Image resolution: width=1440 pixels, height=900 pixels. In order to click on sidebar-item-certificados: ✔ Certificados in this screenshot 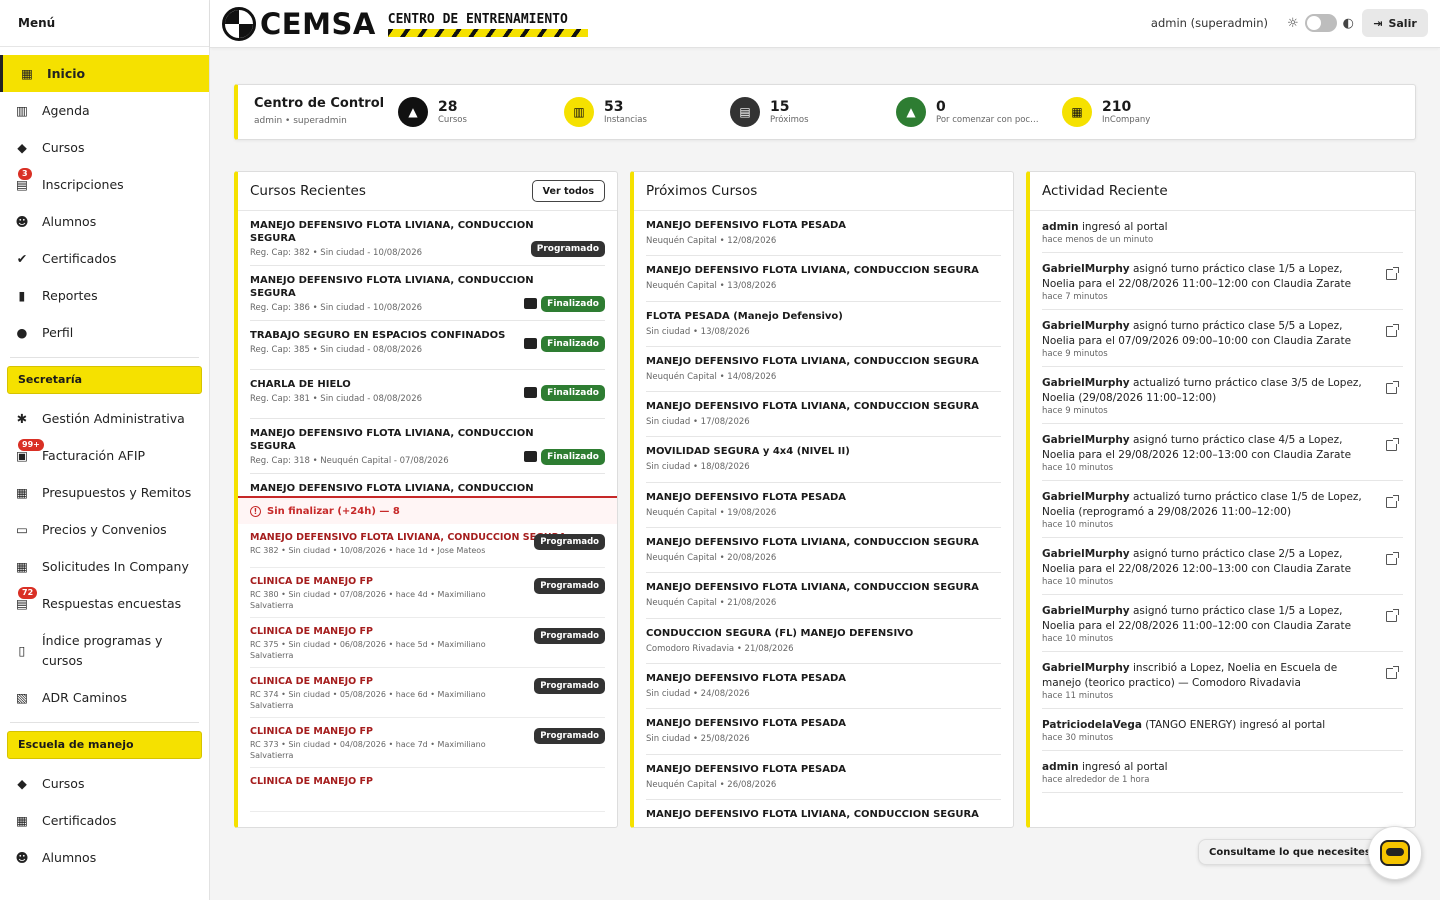, I will do `click(104, 258)`.